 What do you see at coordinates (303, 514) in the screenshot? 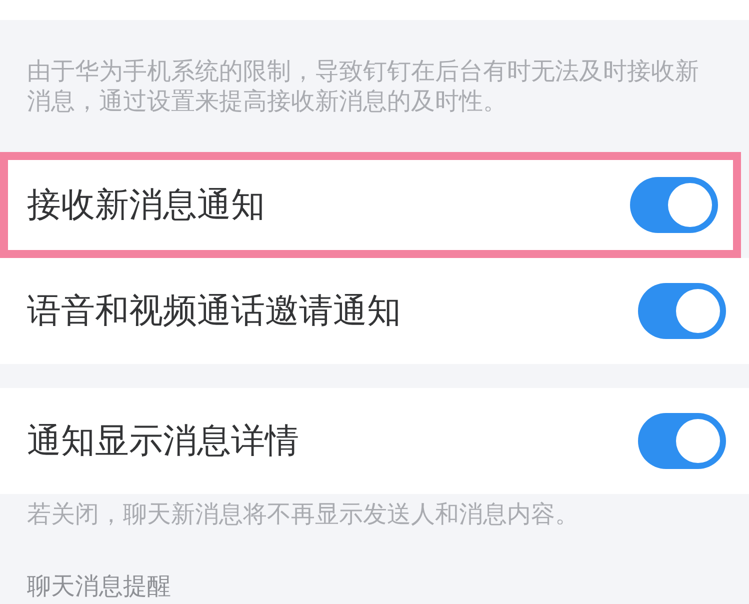
I see `note-text: 若关闭，聊天新消息将不再显示发送人和消息内容。` at bounding box center [303, 514].